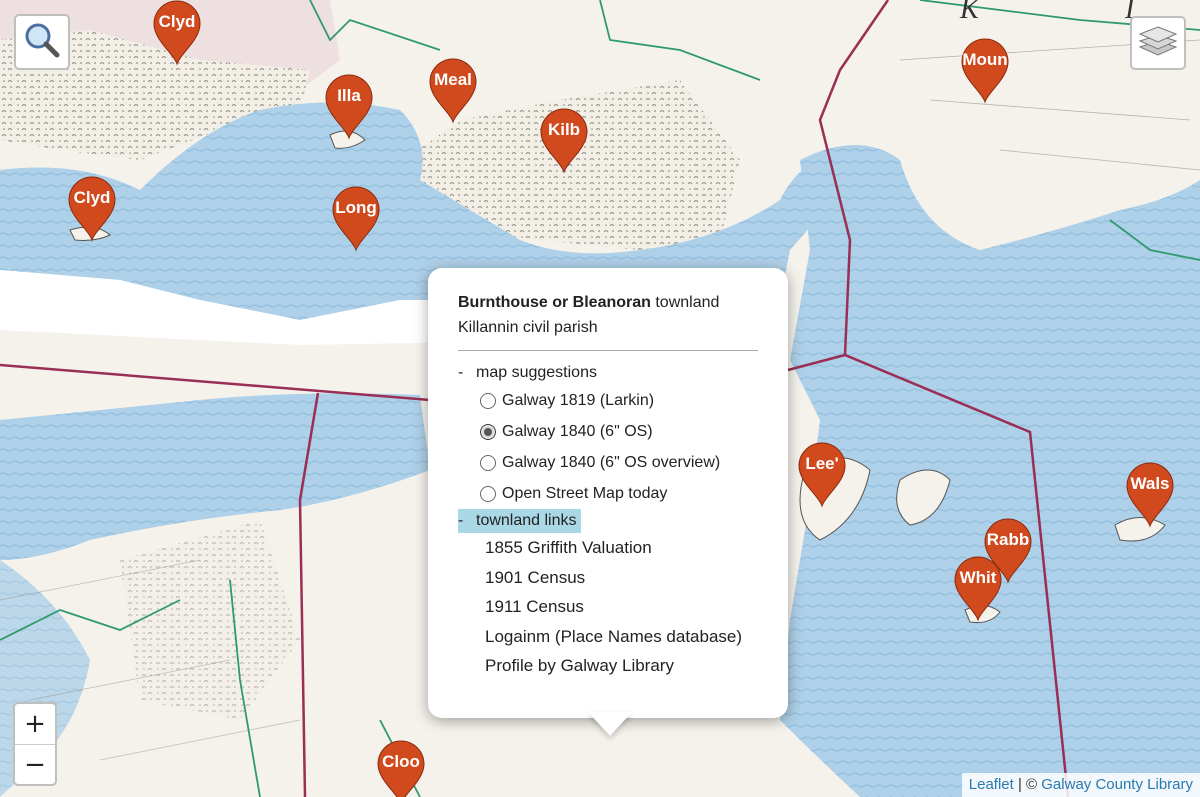 The image size is (1200, 797). Describe the element at coordinates (608, 350) in the screenshot. I see `popup-divider` at that location.